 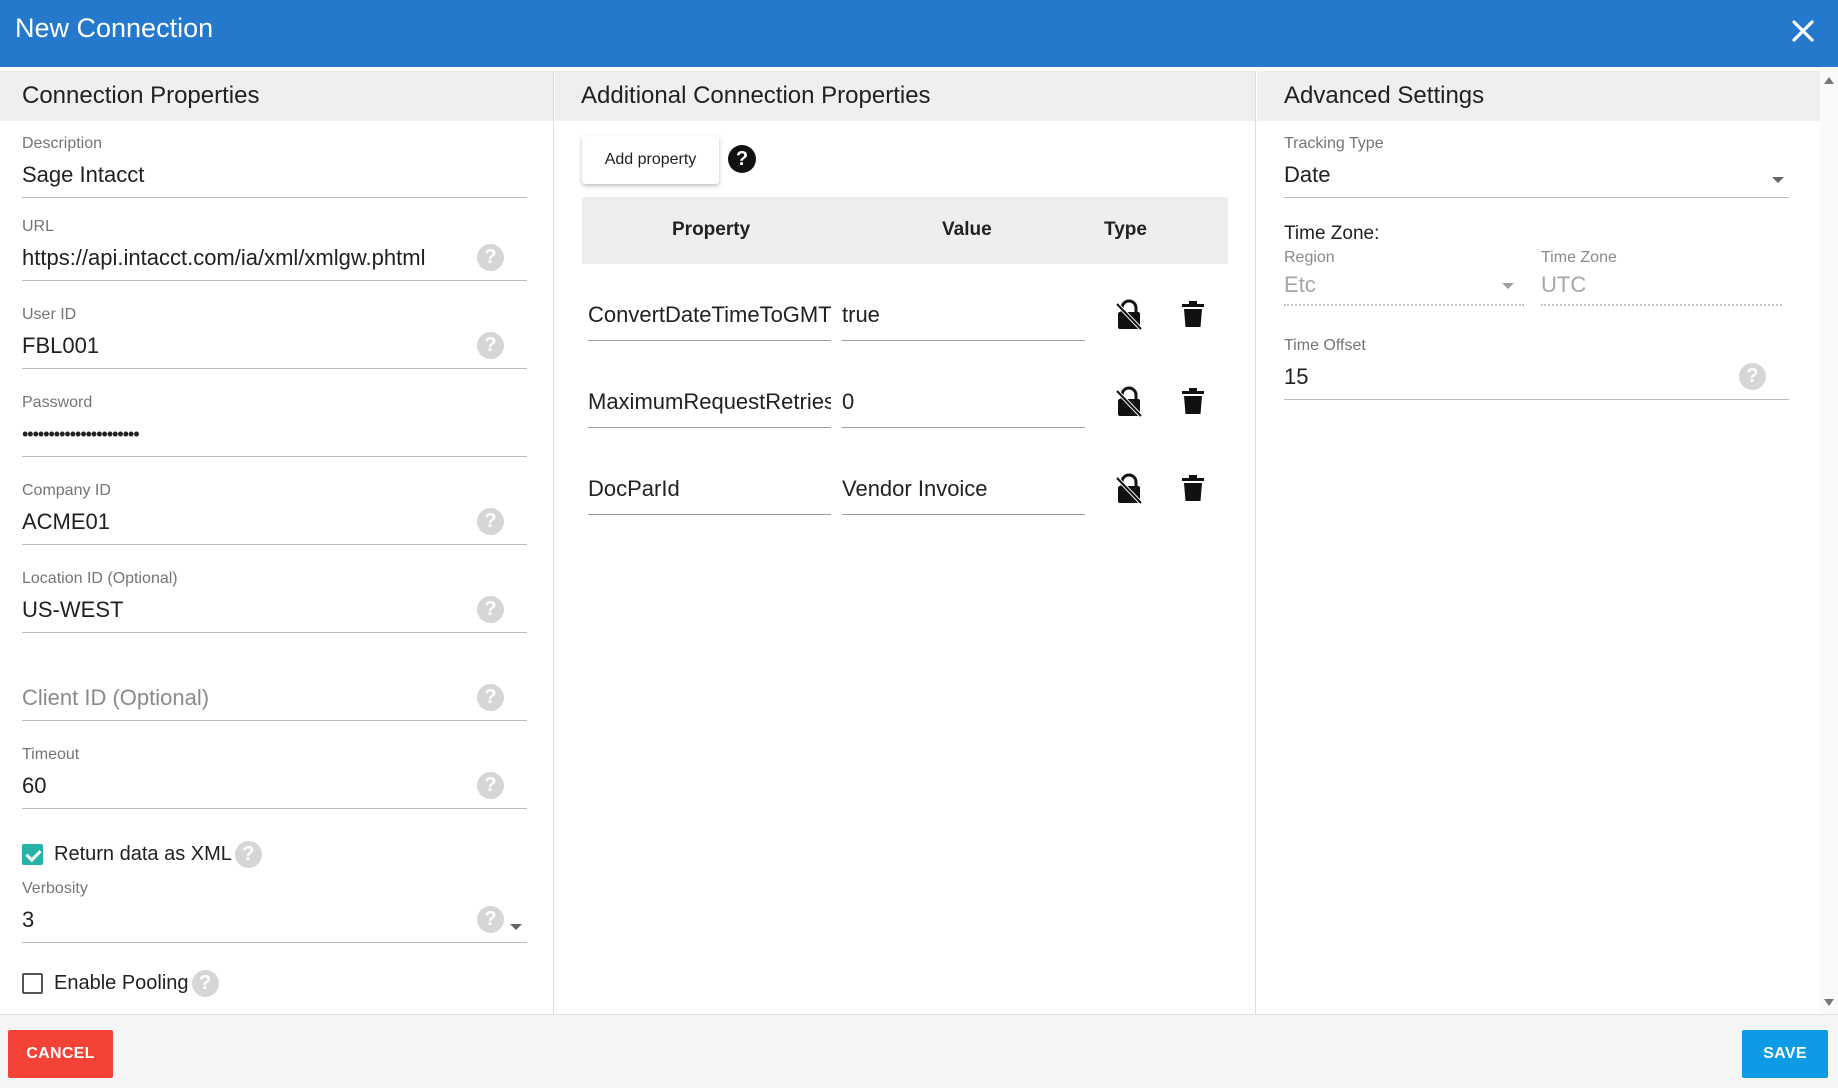 I want to click on client-id-input: Client ID (Optional), so click(x=115, y=698).